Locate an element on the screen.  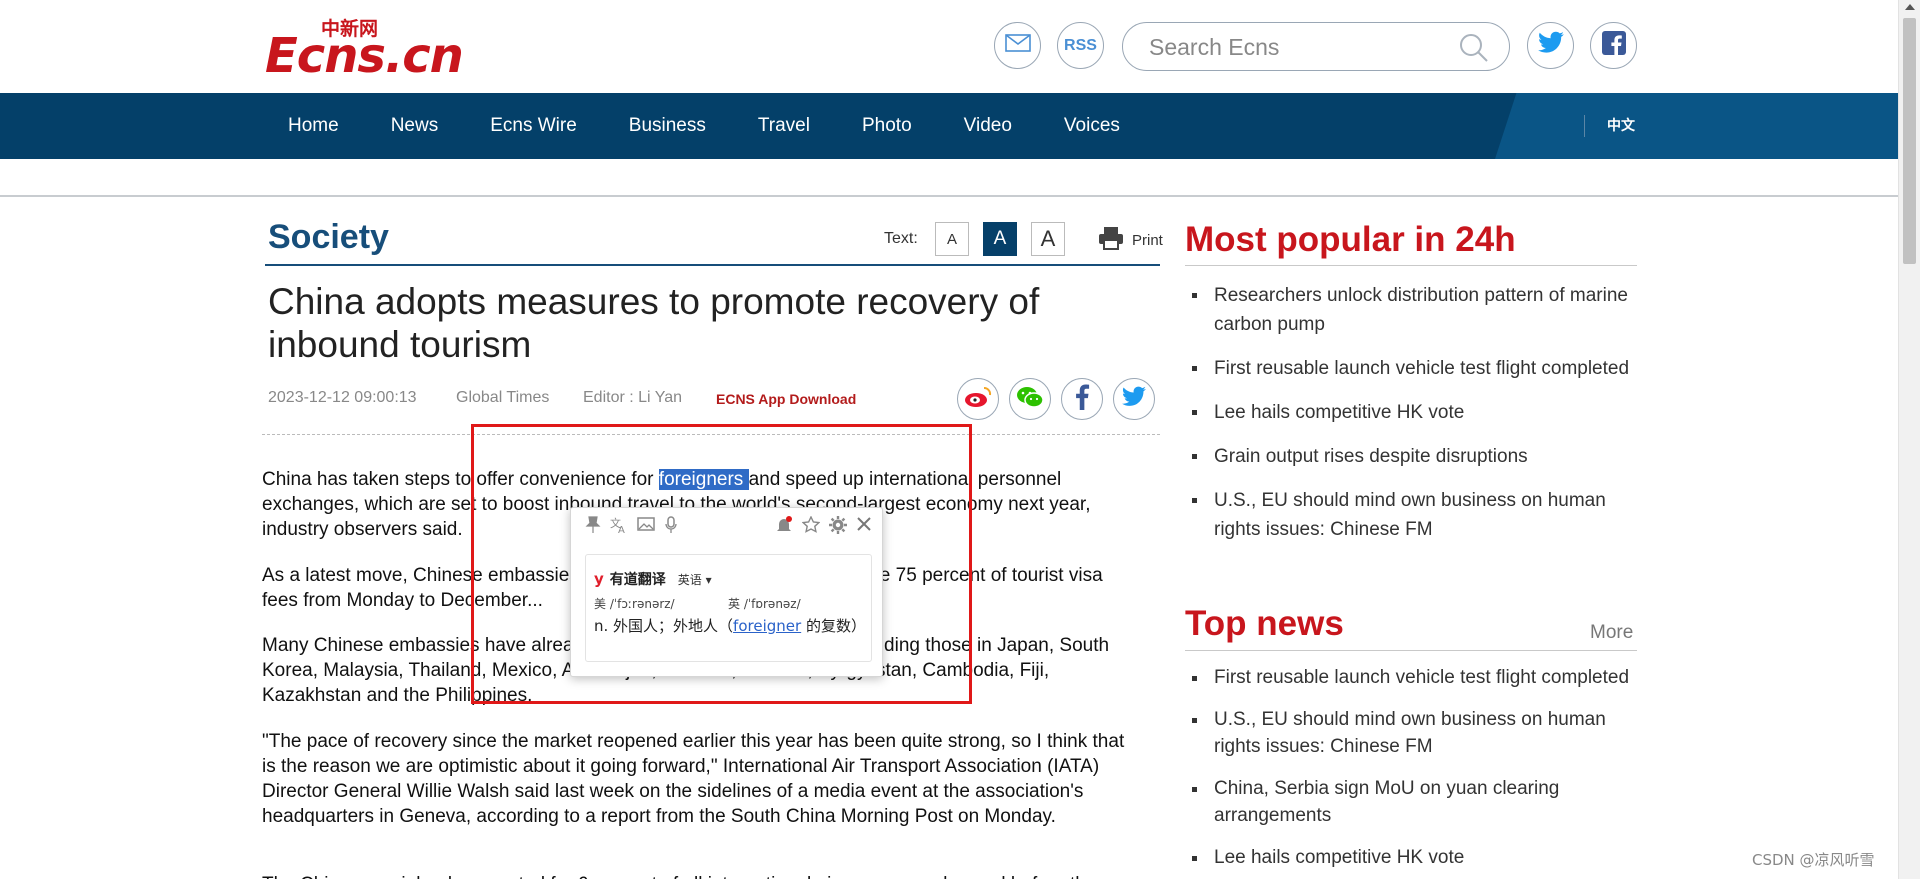
print-button: Print is located at coordinates (1130, 240).